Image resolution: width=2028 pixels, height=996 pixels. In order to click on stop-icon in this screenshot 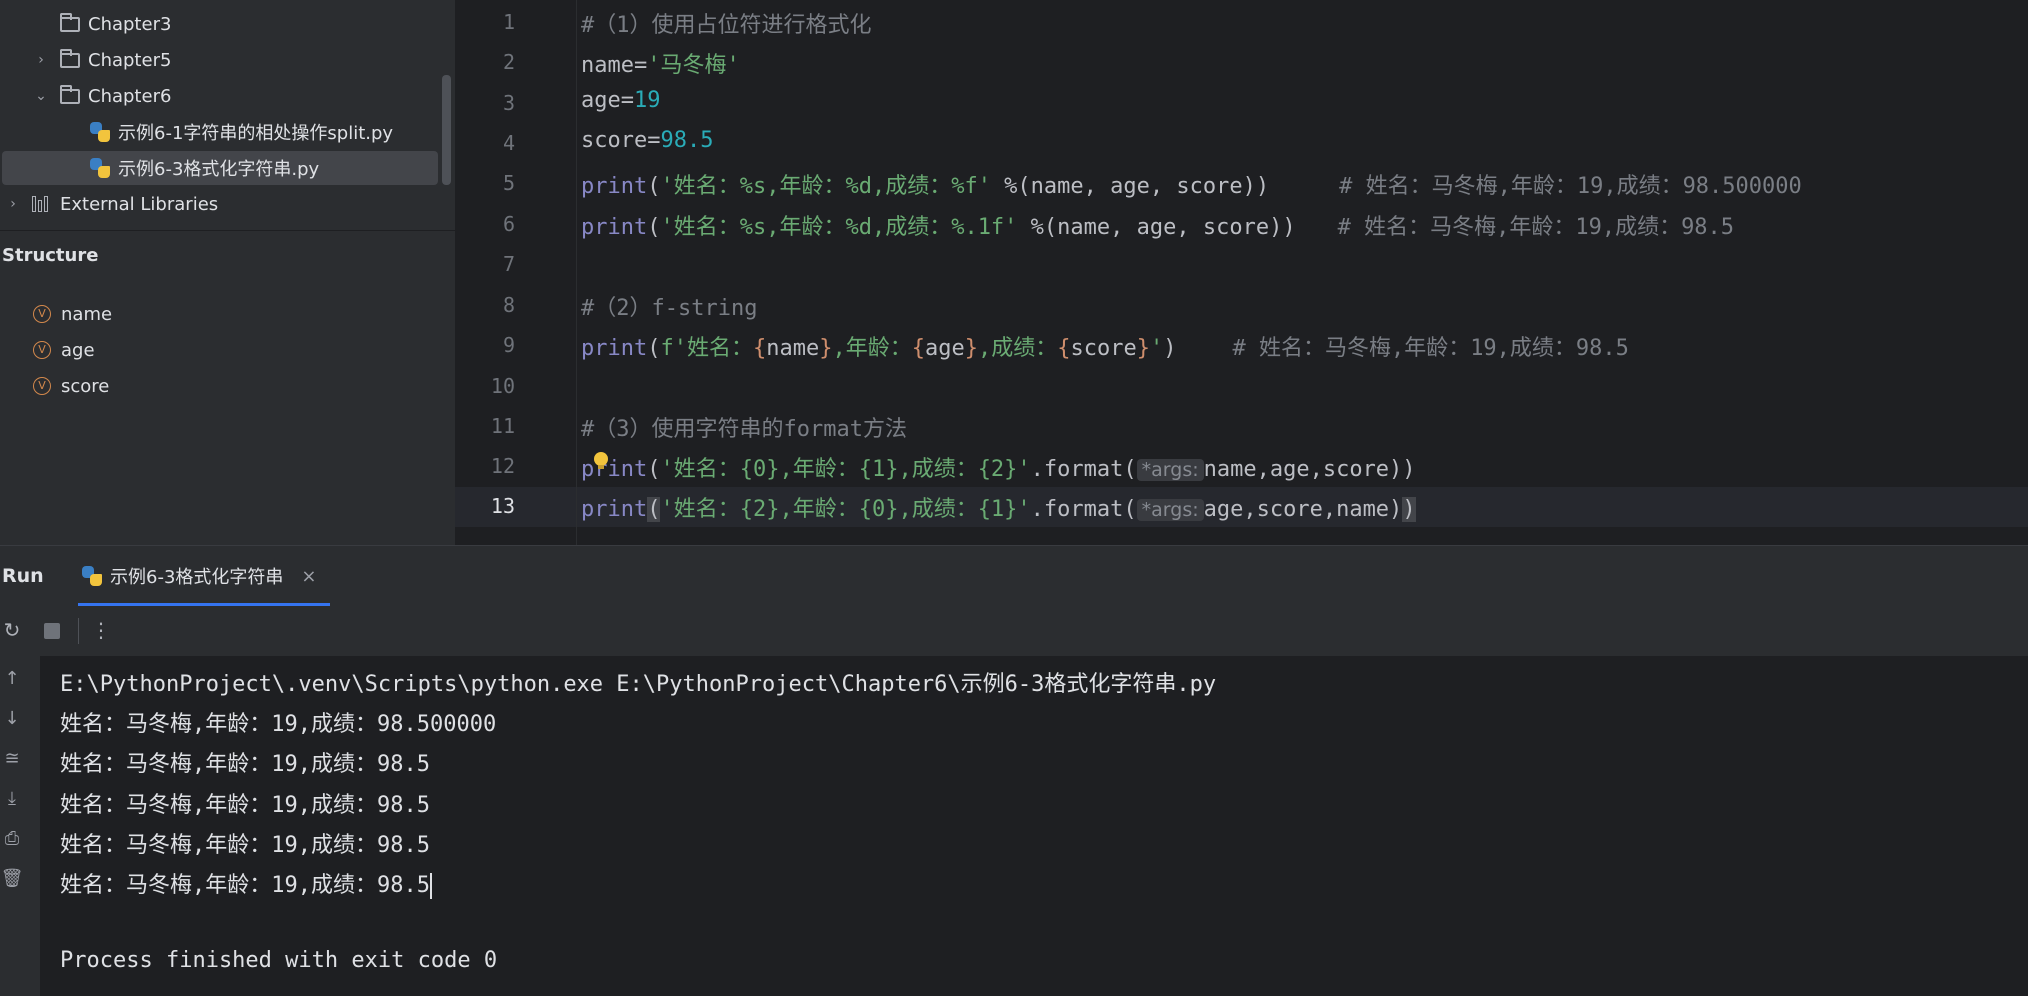, I will do `click(52, 631)`.